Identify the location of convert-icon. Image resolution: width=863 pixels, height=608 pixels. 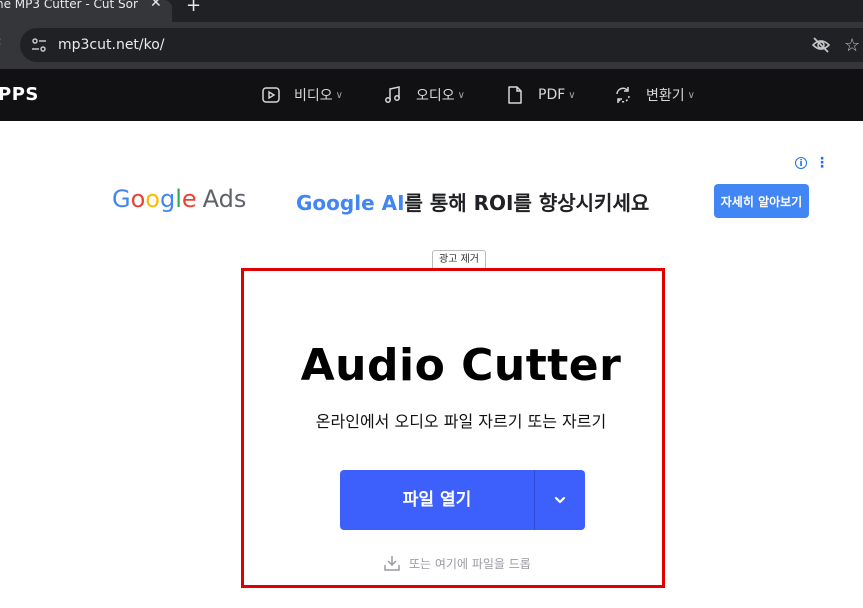
(623, 95).